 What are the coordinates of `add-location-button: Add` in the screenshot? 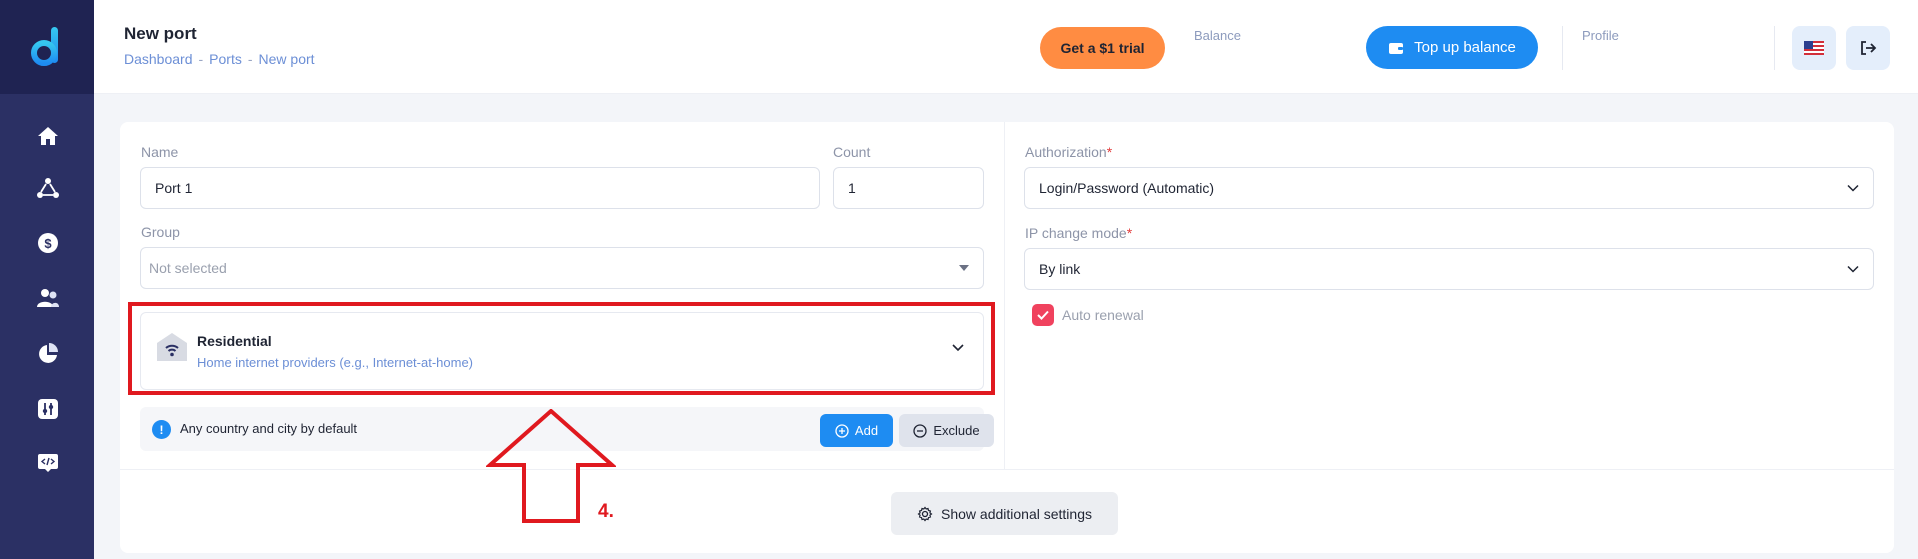 It's located at (856, 430).